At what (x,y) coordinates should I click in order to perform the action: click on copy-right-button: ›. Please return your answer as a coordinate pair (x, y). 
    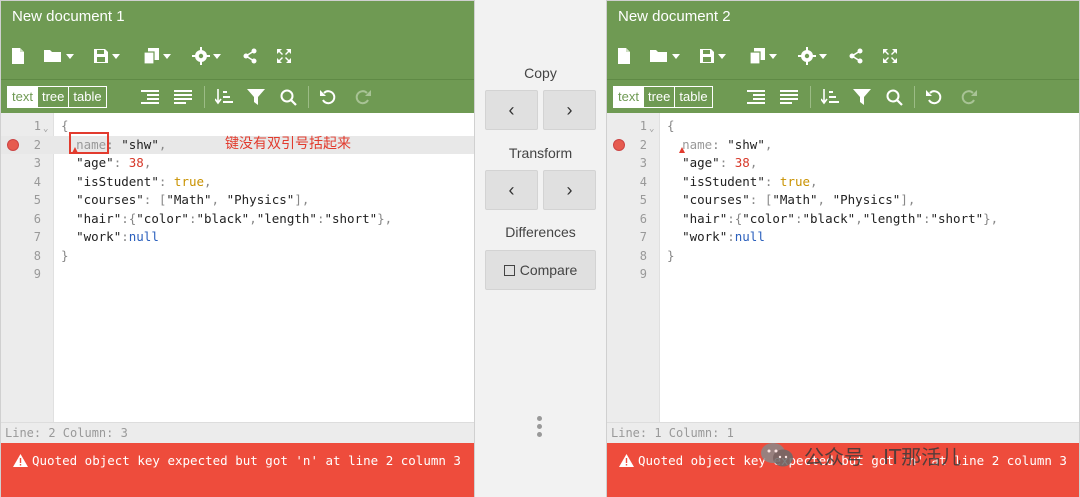
    Looking at the image, I should click on (569, 110).